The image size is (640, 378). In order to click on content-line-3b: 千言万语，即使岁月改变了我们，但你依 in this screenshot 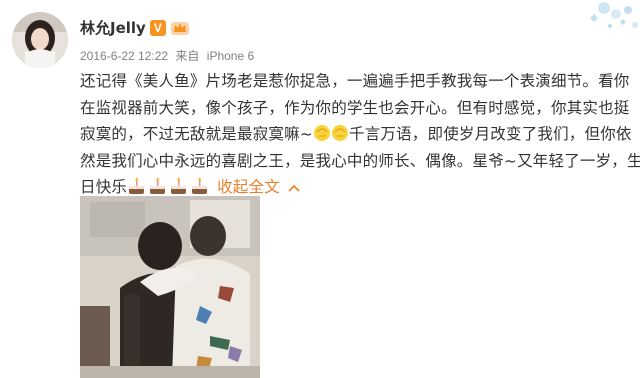, I will do `click(490, 134)`.